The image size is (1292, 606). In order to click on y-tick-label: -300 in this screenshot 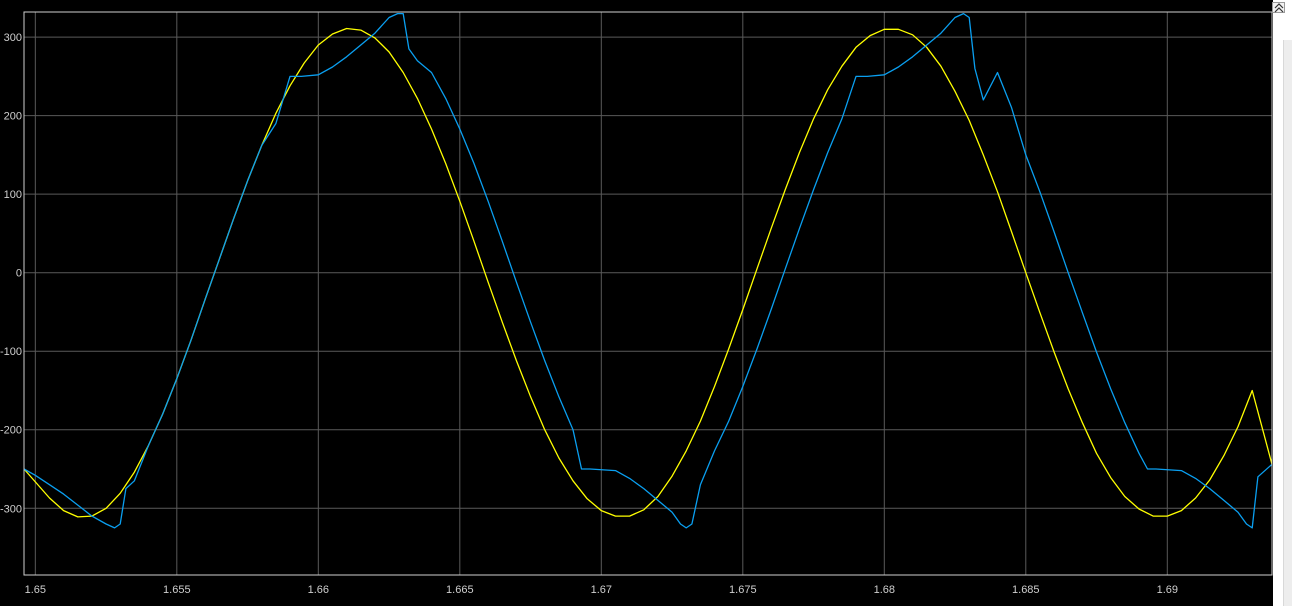, I will do `click(11, 509)`.